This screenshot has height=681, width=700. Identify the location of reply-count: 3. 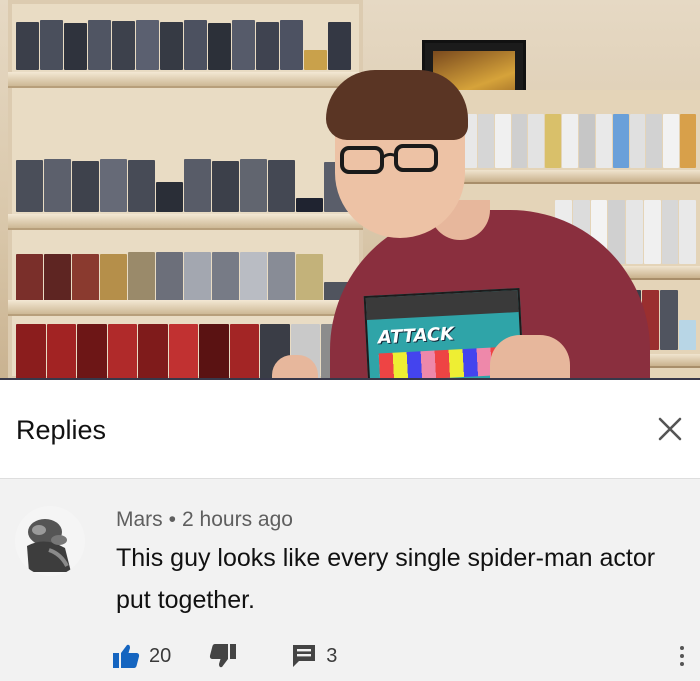
(332, 655).